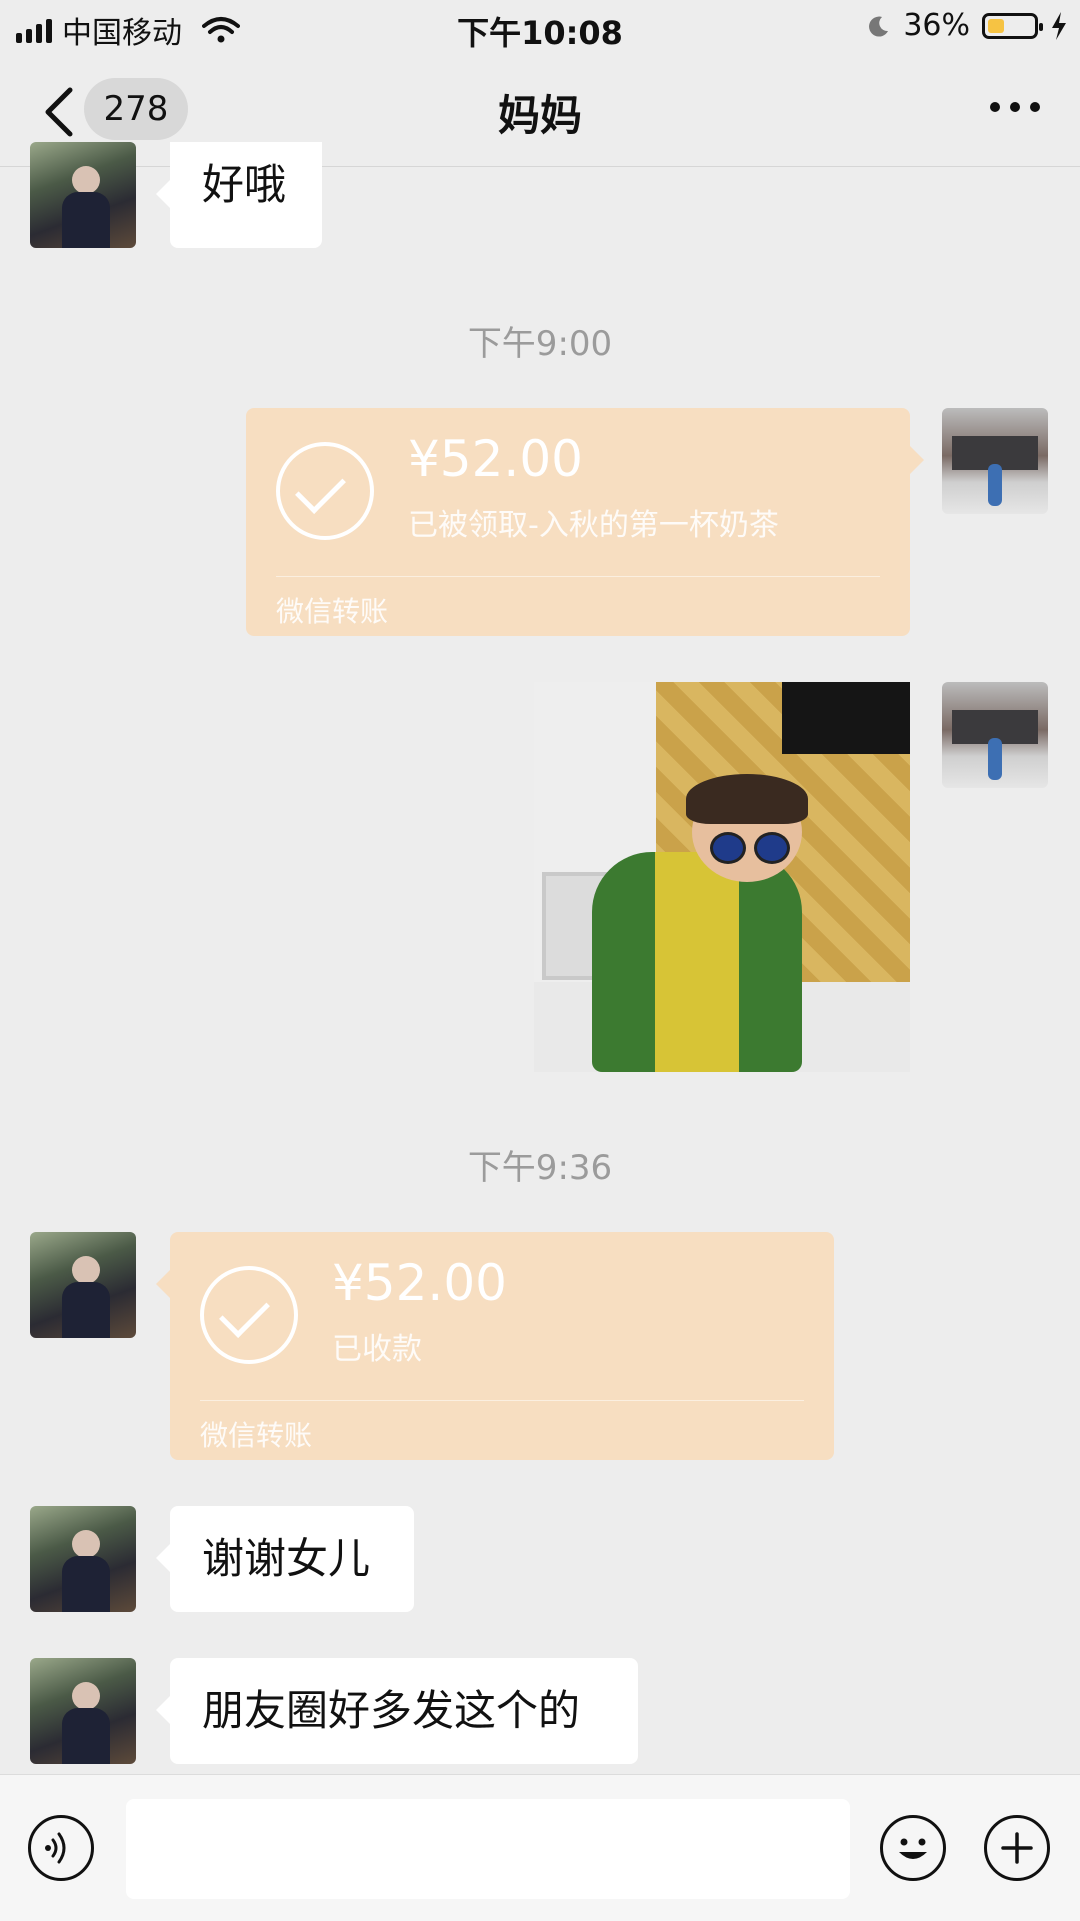  Describe the element at coordinates (750, 848) in the screenshot. I see `sunglasses` at that location.